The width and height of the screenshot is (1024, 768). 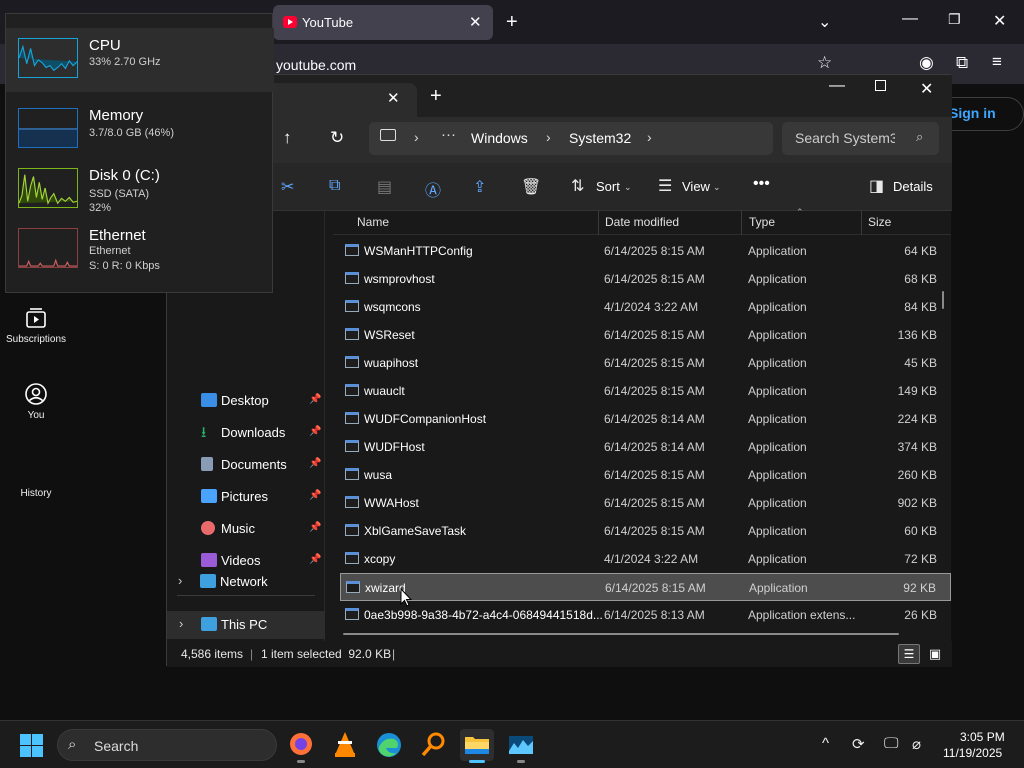 I want to click on sidebar-item-subscriptions: Subscriptions, so click(x=36, y=325).